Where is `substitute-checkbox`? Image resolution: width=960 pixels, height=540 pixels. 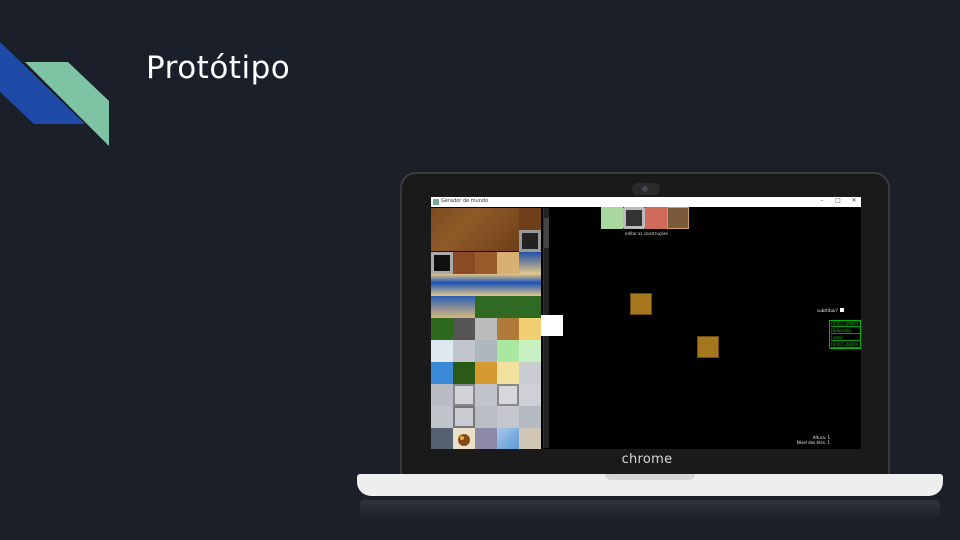 substitute-checkbox is located at coordinates (842, 310).